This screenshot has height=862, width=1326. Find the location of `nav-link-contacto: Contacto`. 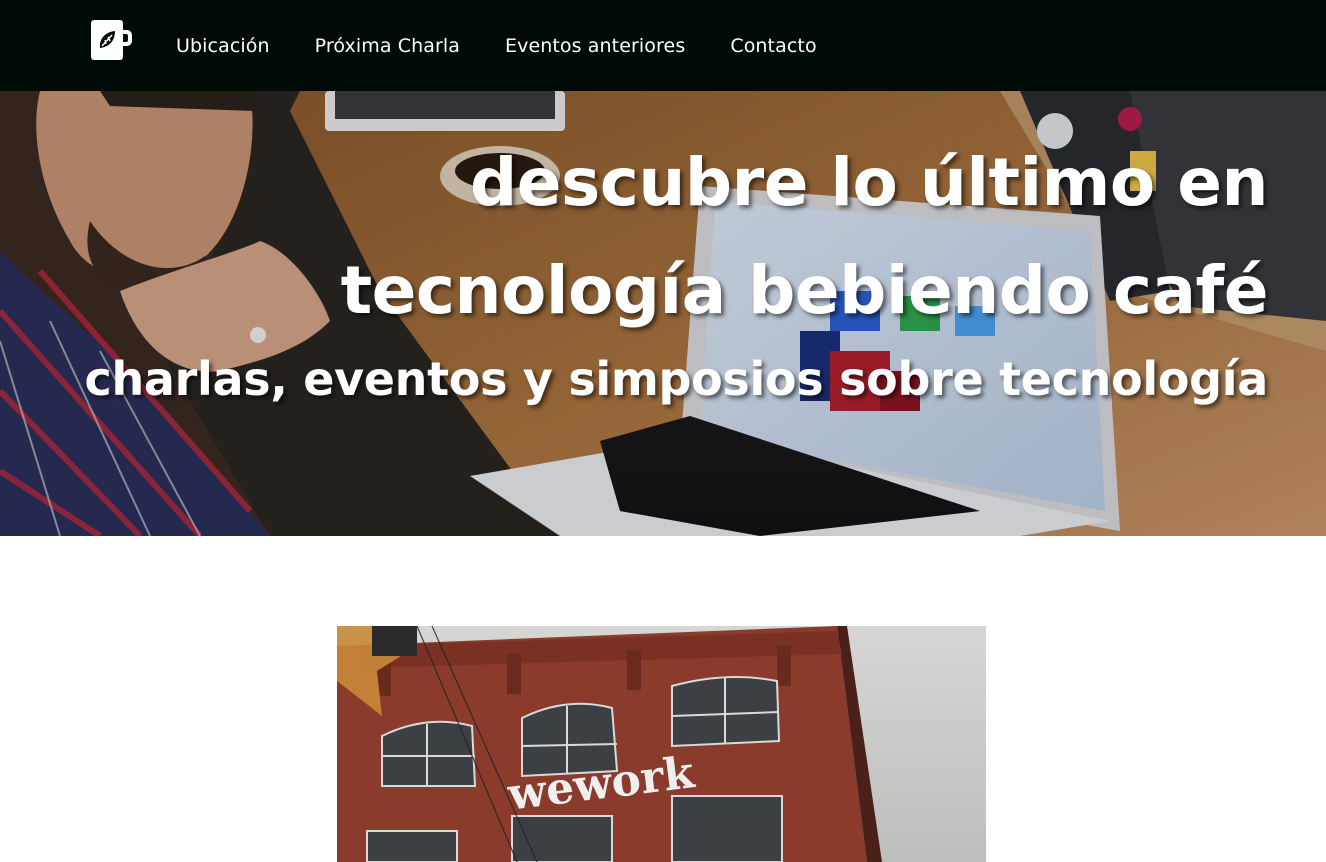

nav-link-contacto: Contacto is located at coordinates (773, 46).